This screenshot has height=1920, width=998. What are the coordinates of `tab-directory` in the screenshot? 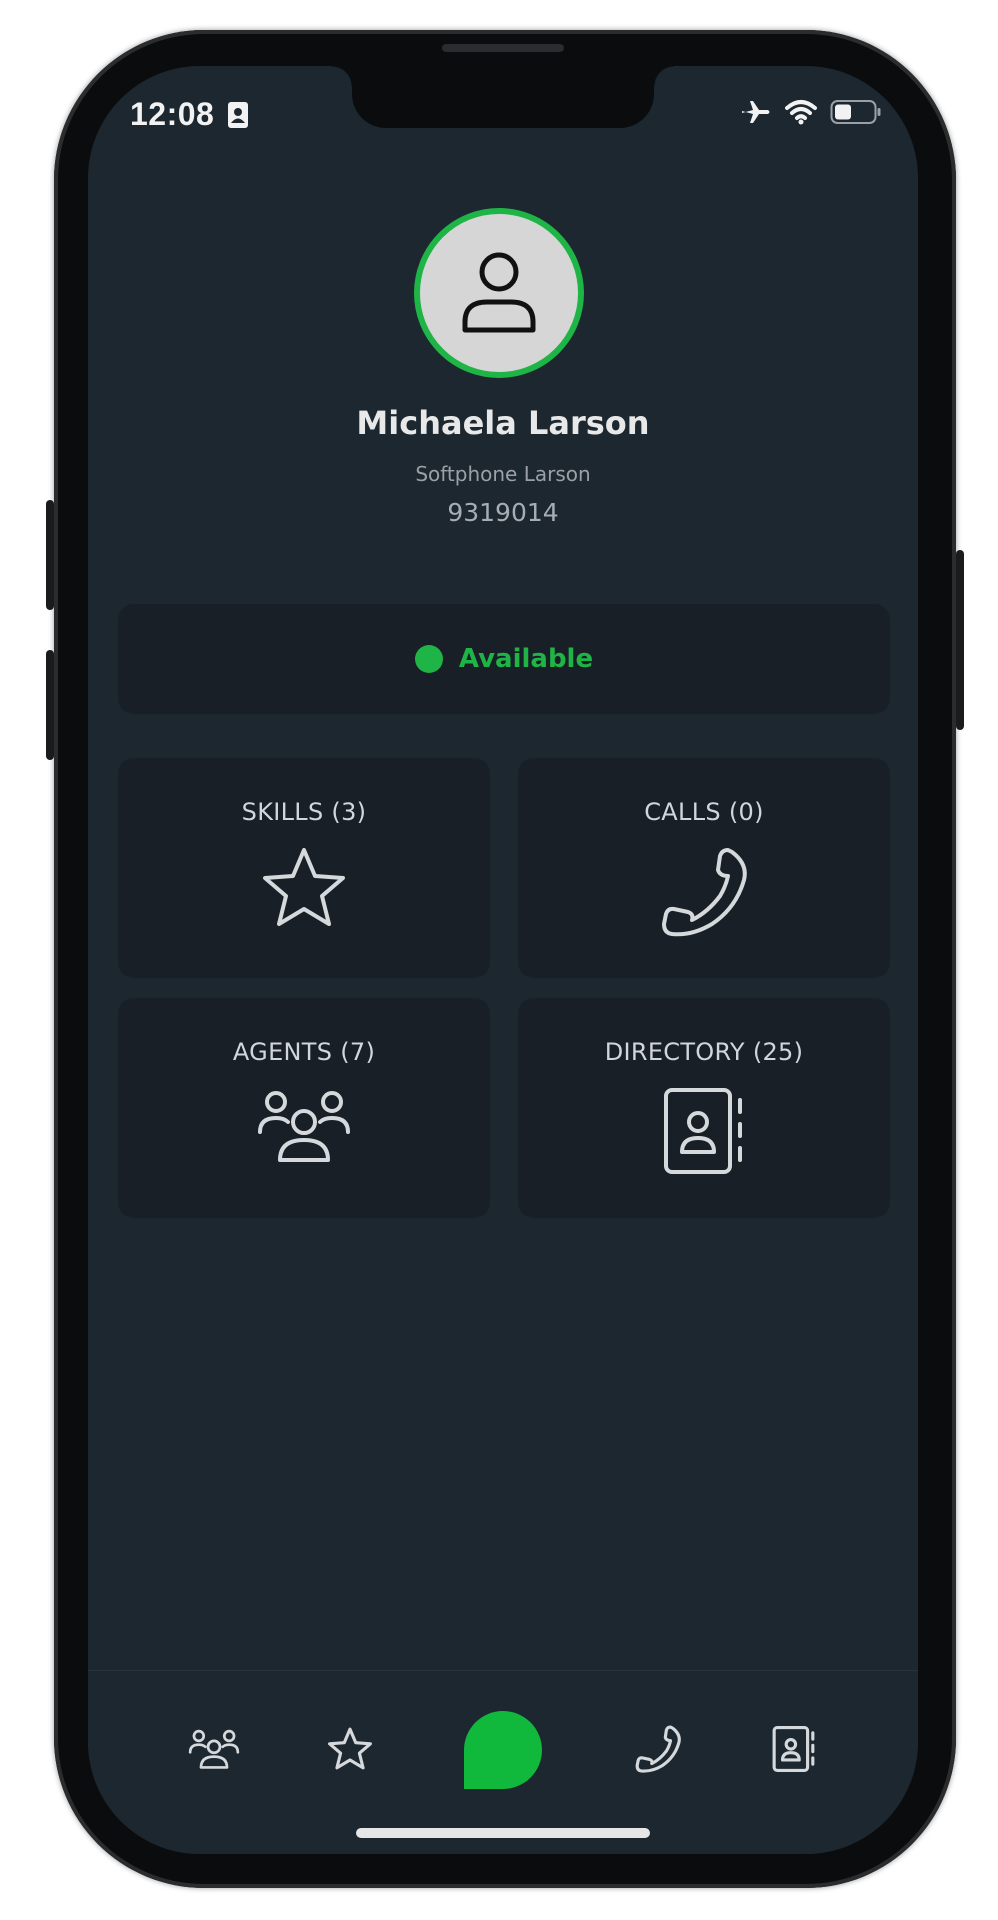 It's located at (794, 1749).